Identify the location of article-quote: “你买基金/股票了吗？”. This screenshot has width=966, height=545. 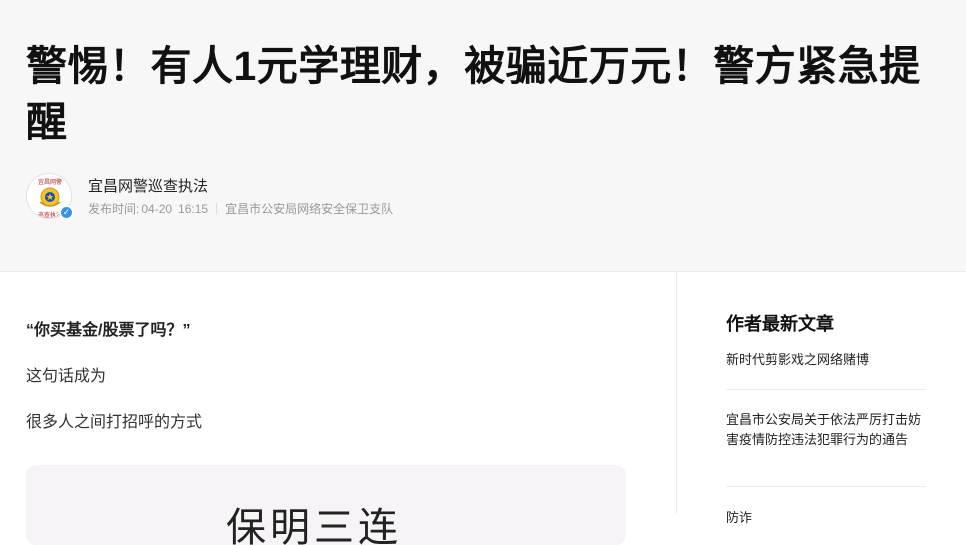
(108, 330).